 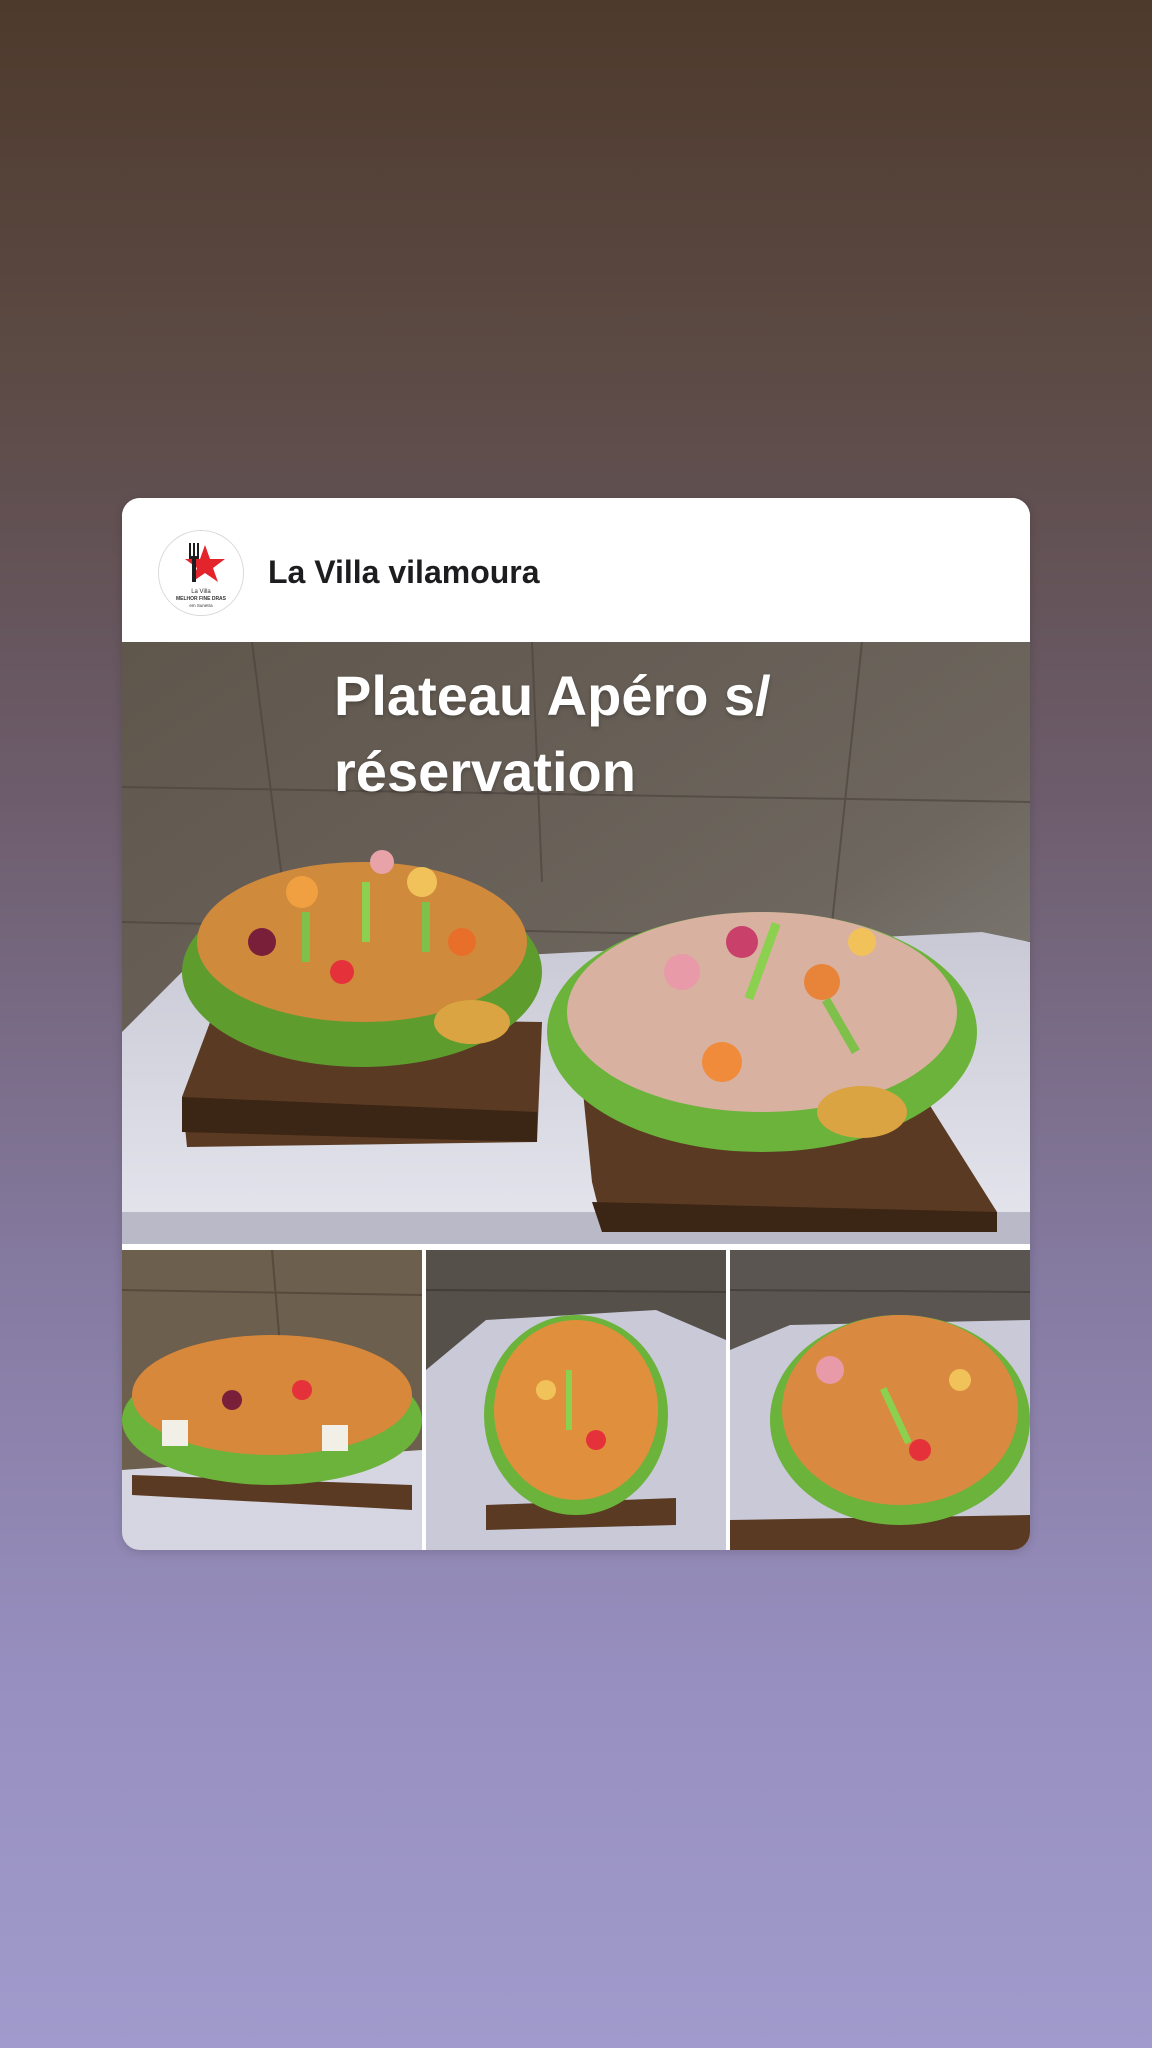 I want to click on logo-line-1: La Villa, so click(x=201, y=592).